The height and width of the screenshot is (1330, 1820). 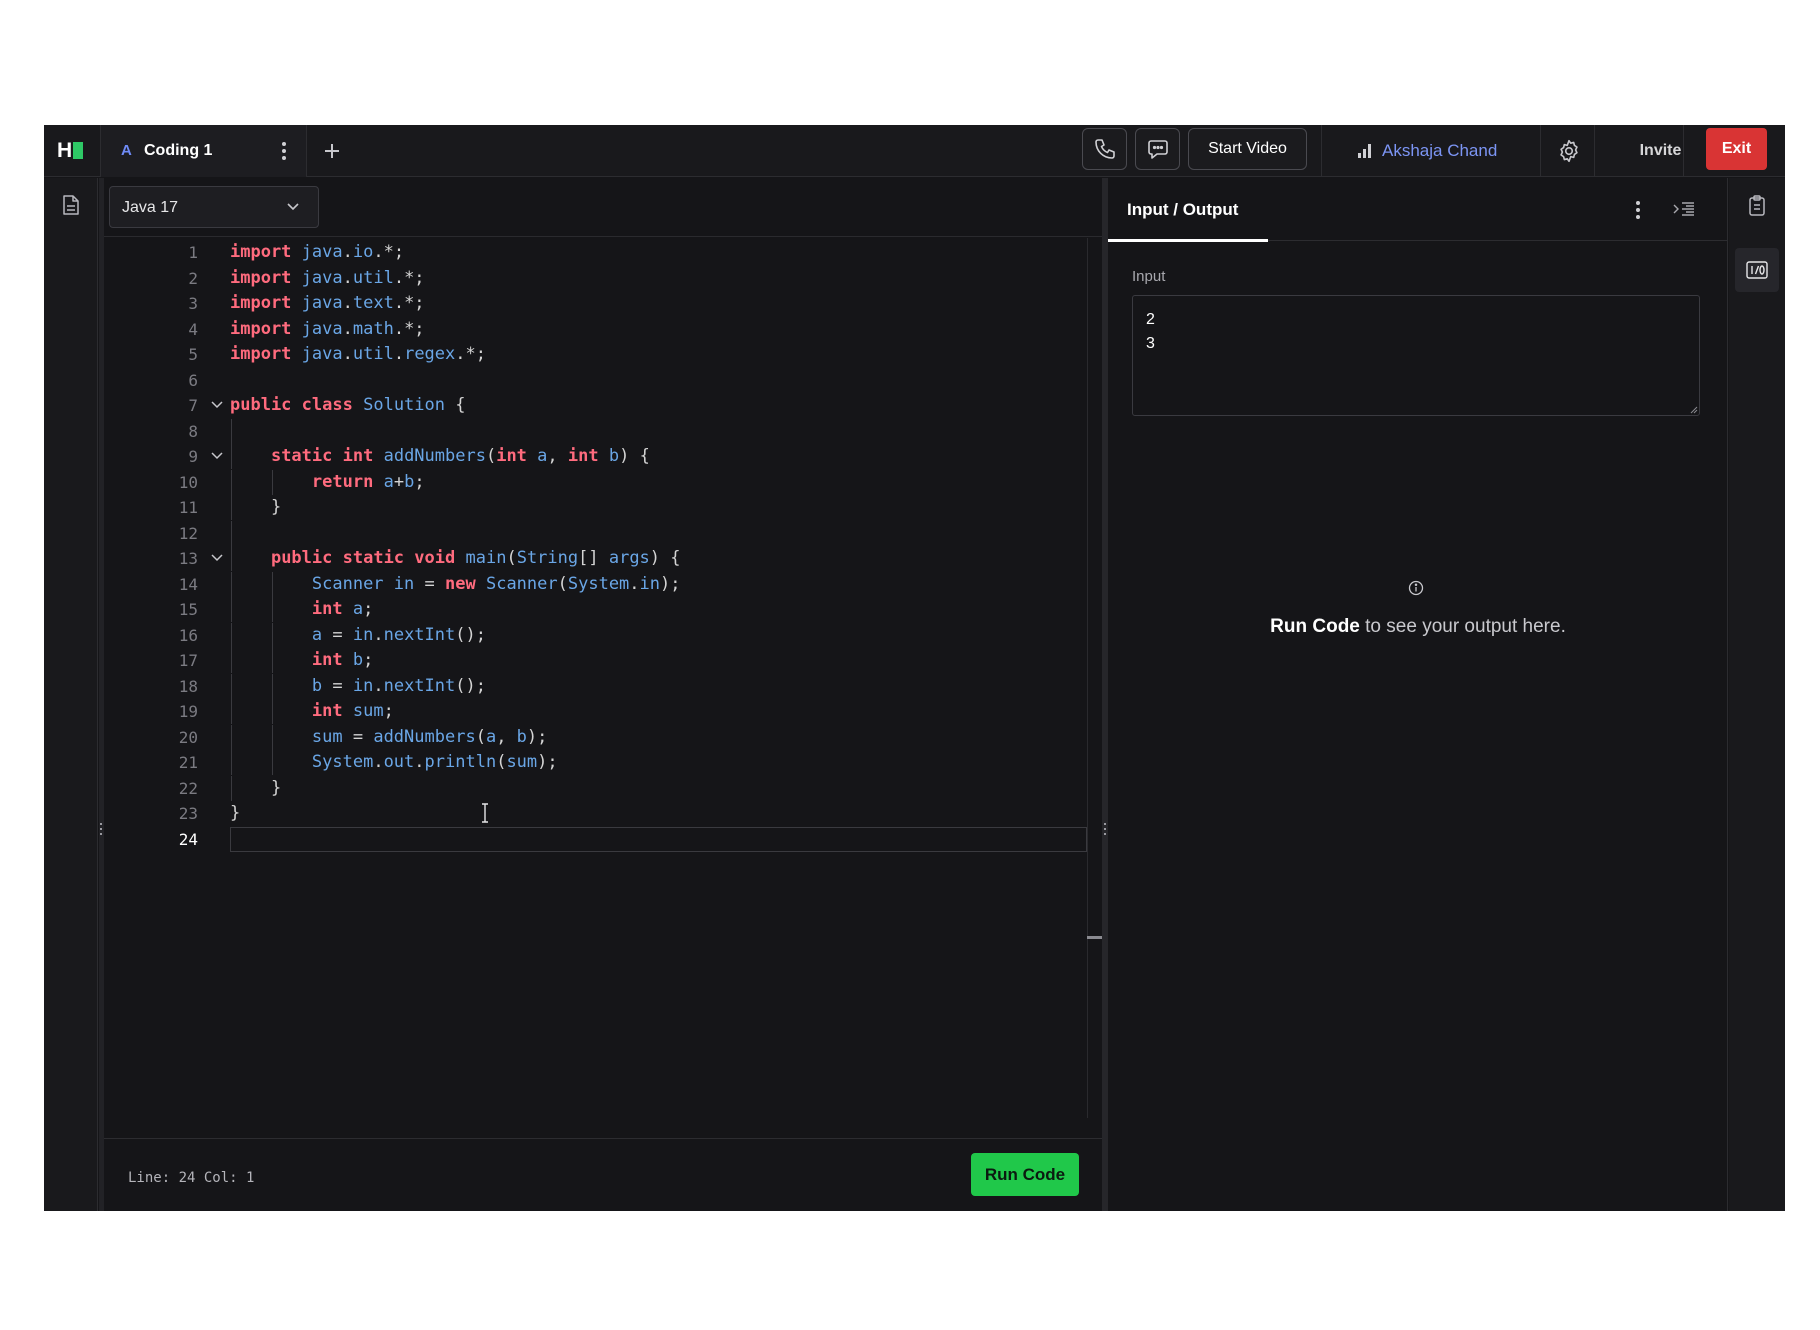 What do you see at coordinates (1087, 678) in the screenshot?
I see `editor-scrollbar` at bounding box center [1087, 678].